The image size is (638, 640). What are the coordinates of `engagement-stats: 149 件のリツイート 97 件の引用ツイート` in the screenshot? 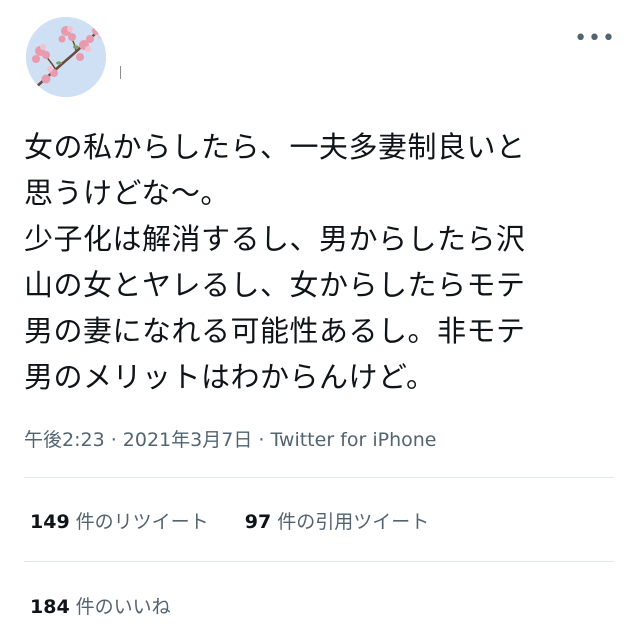 It's located at (229, 520).